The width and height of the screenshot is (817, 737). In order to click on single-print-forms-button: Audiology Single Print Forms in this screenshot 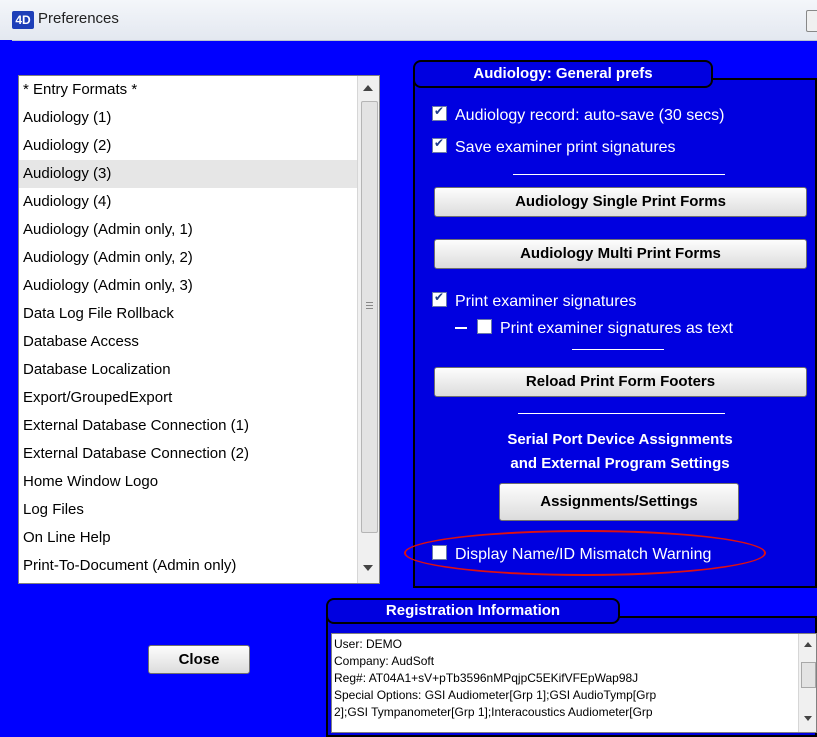, I will do `click(620, 202)`.